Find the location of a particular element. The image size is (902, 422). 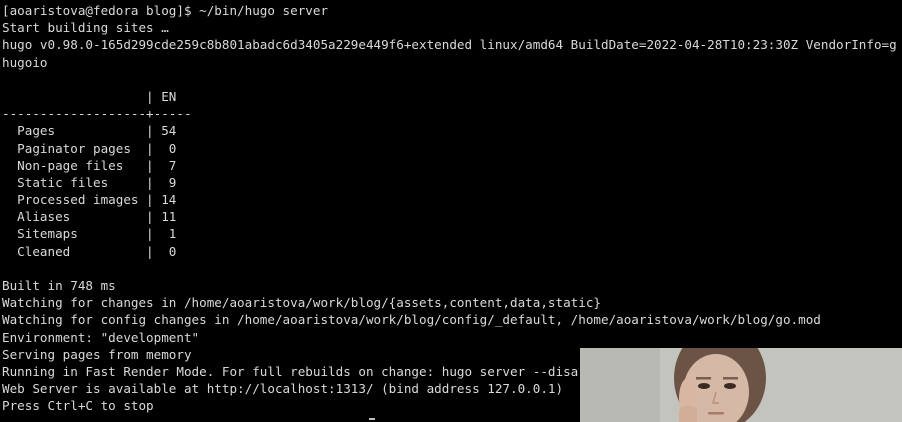

terminal-line: hugoio is located at coordinates (25, 62).